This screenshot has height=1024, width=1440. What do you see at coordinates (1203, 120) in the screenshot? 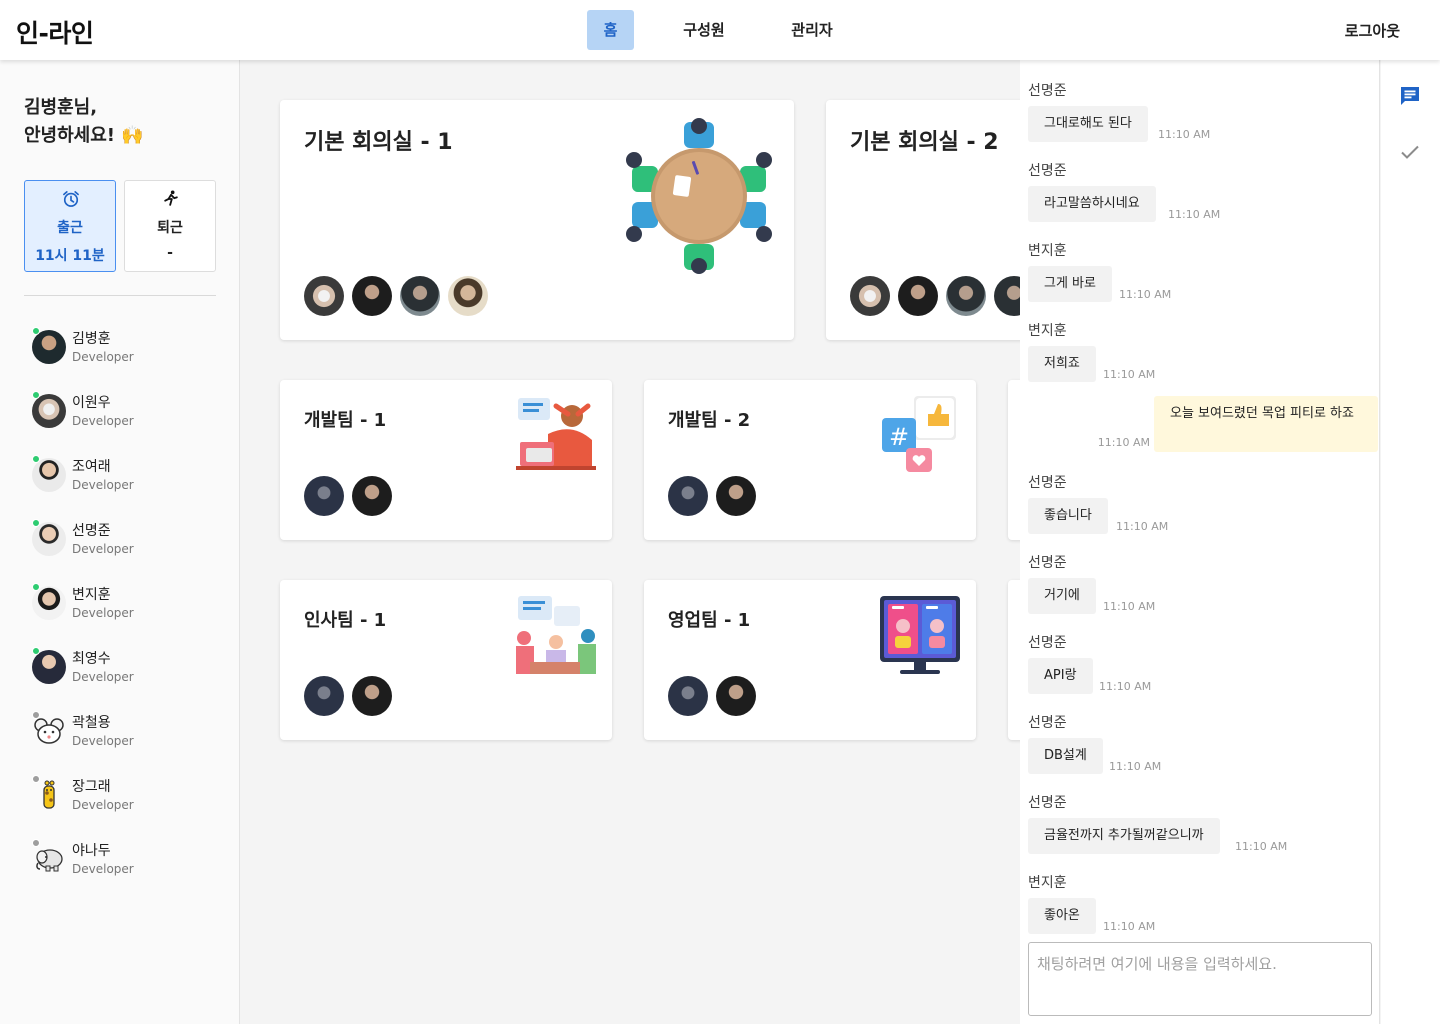
I see `chat-message: 선명준 그대로해도 된다 11:10 AM` at bounding box center [1203, 120].